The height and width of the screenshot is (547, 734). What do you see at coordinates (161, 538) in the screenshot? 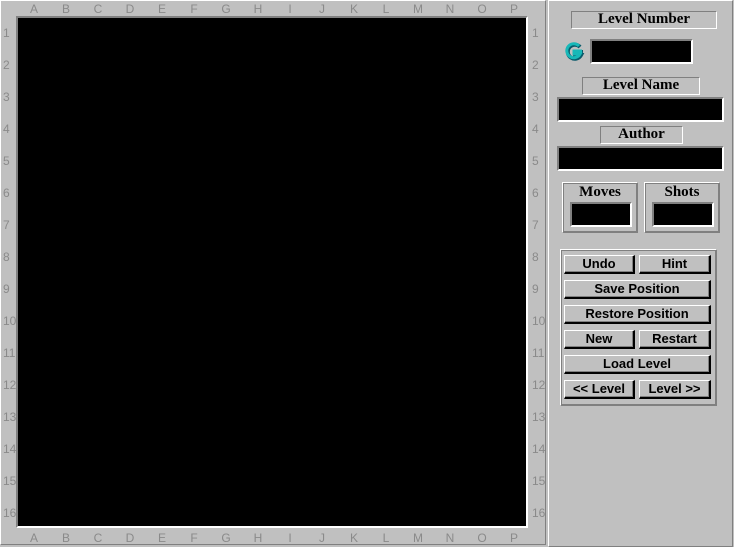
I see `column-label-bot: E` at bounding box center [161, 538].